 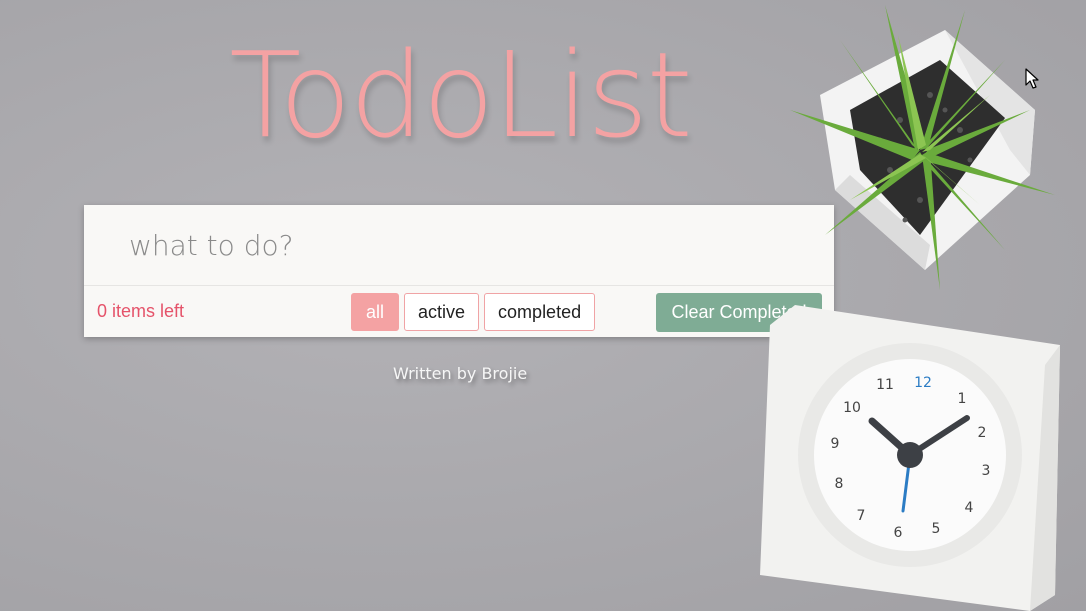 I want to click on clock-number: 11, so click(x=885, y=385).